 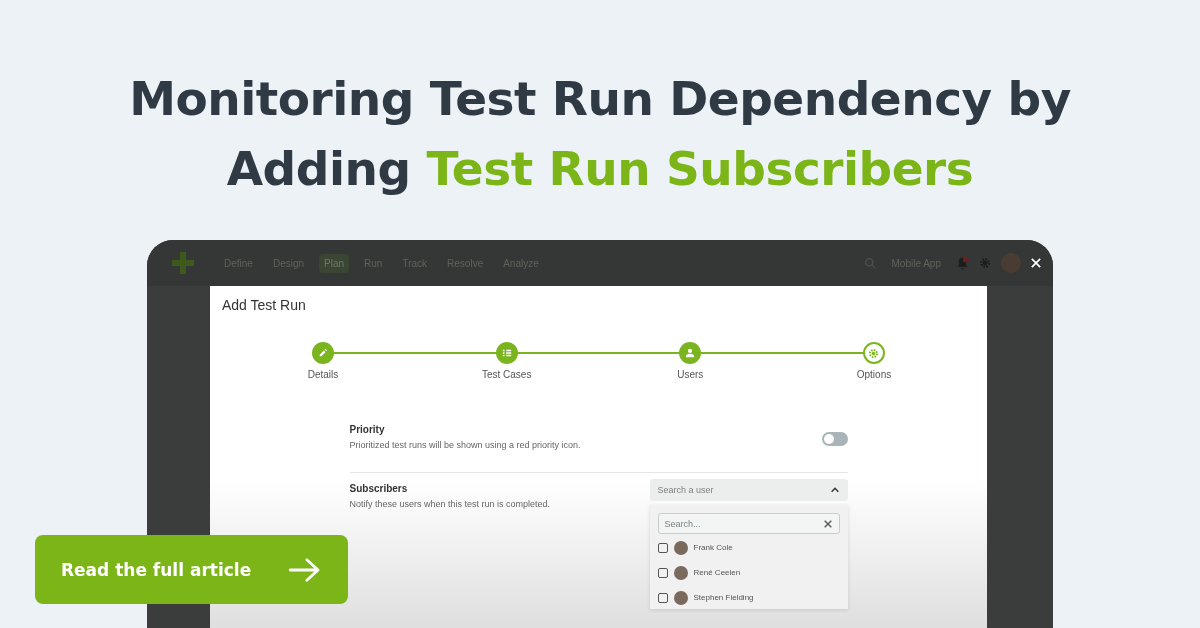 I want to click on user-name: René Ceelen, so click(x=717, y=573).